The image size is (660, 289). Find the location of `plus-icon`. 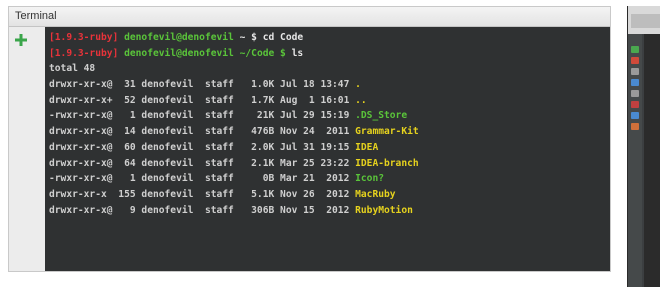

plus-icon is located at coordinates (21, 40).